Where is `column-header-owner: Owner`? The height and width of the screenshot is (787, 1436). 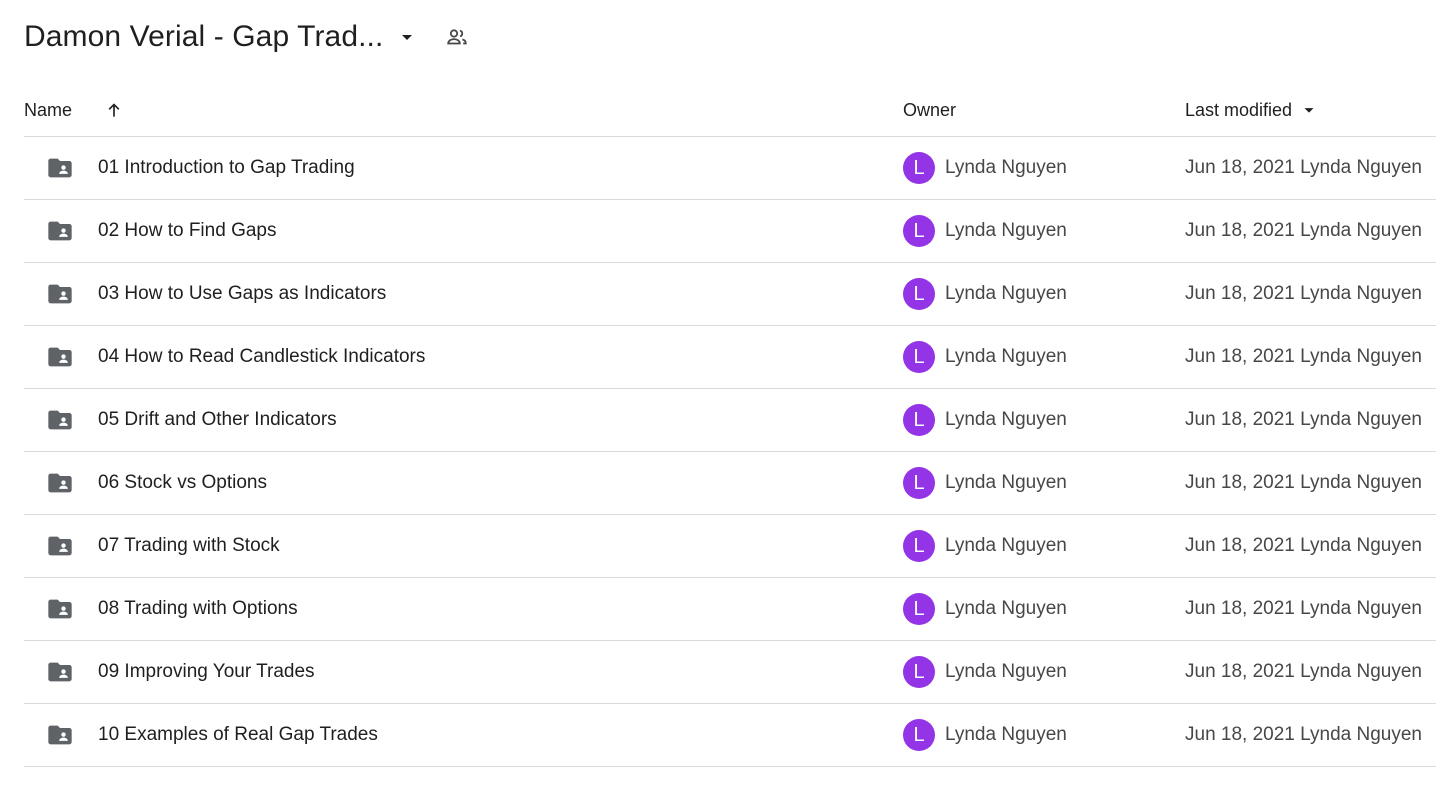 column-header-owner: Owner is located at coordinates (929, 110).